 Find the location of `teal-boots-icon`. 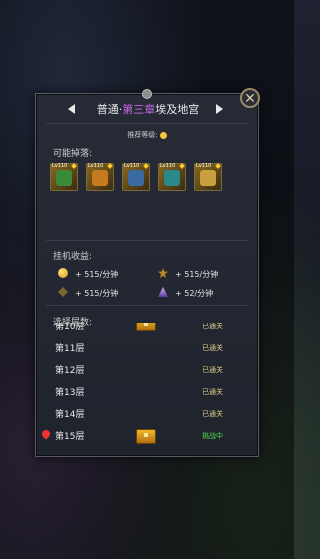

teal-boots-icon is located at coordinates (172, 178).